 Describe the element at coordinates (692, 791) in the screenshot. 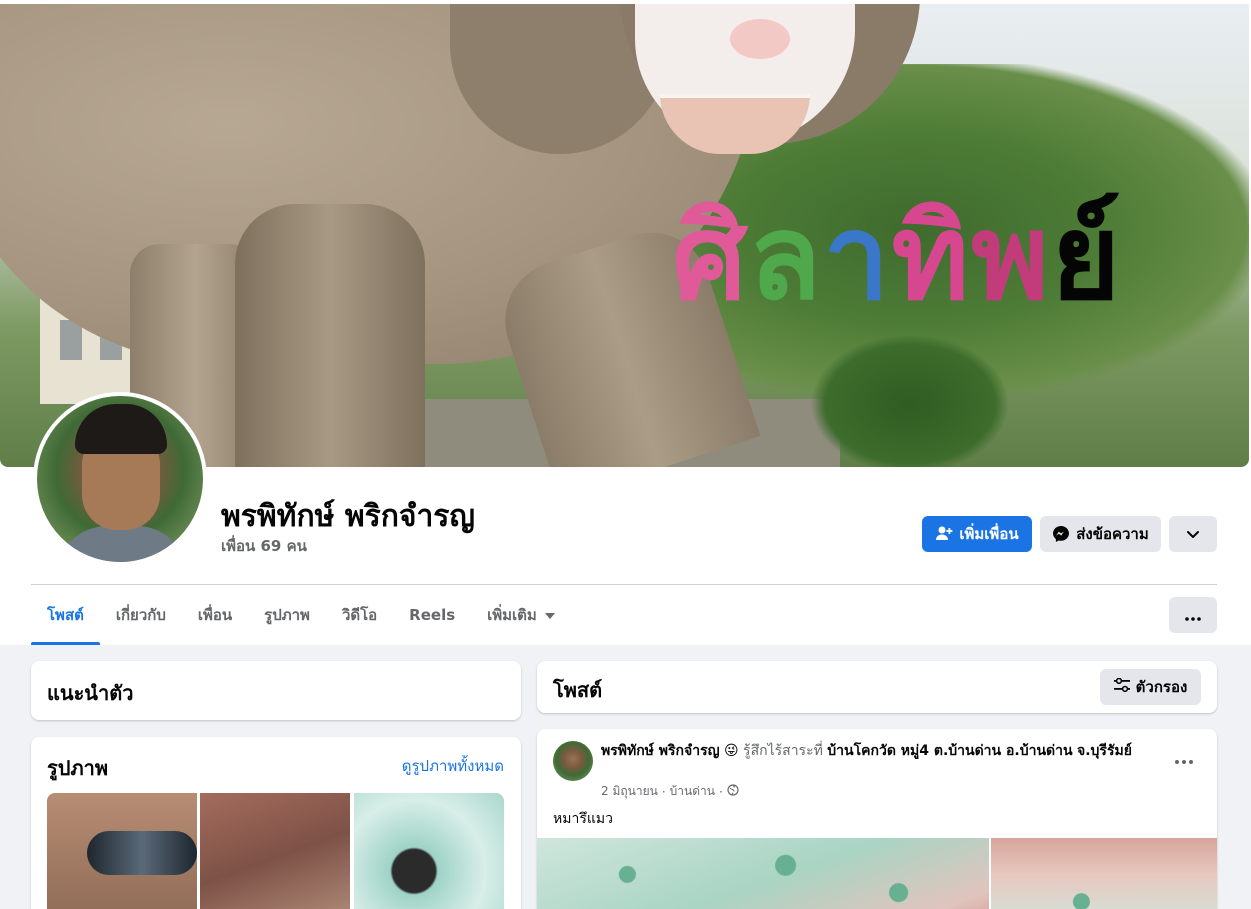

I see `post-place: บ้านด่าน` at that location.